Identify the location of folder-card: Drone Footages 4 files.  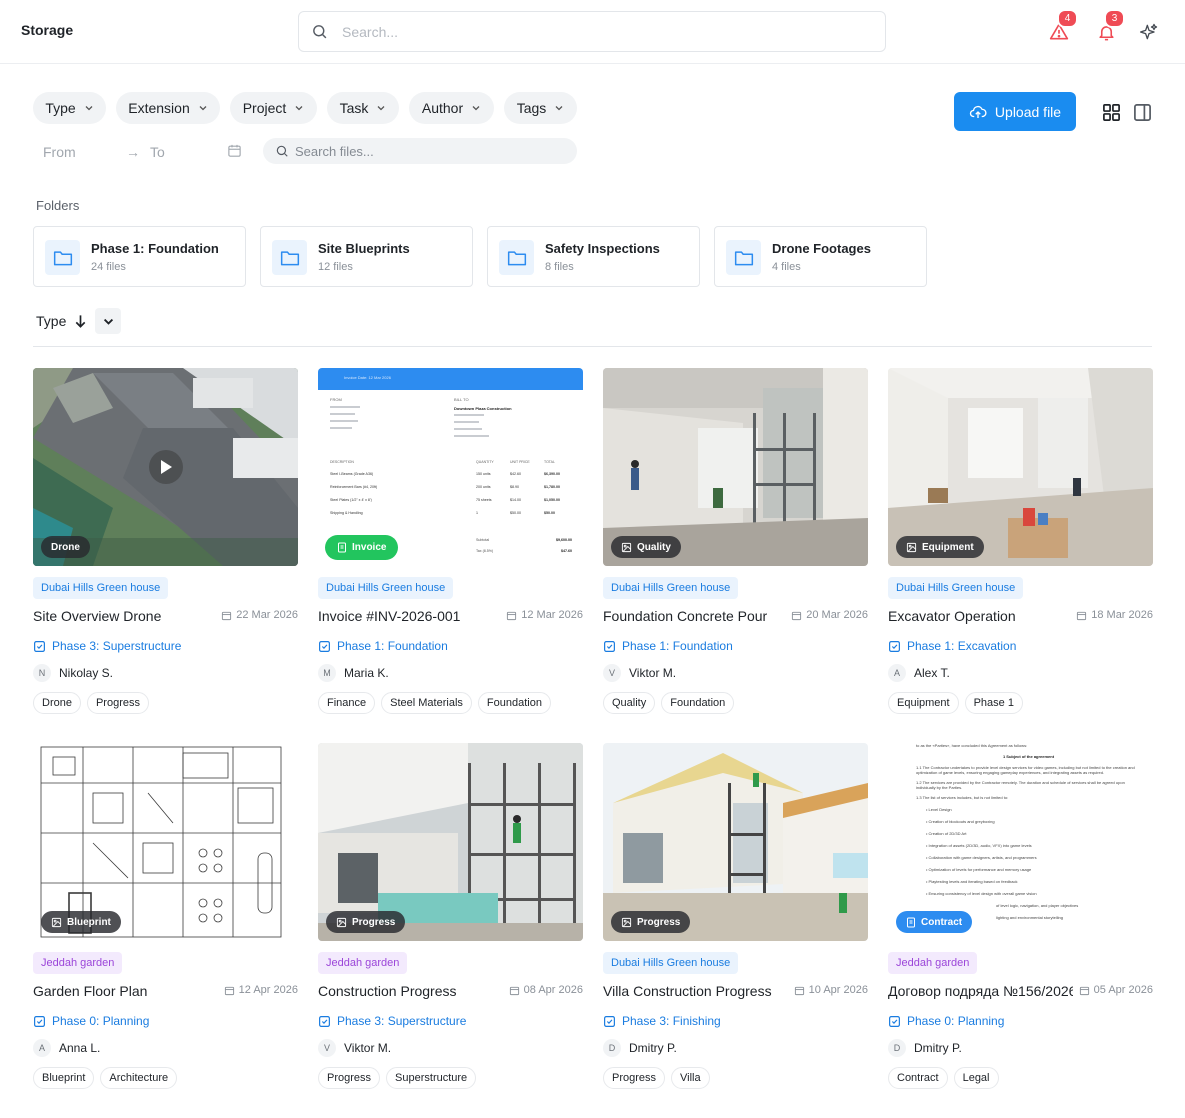
(820, 256).